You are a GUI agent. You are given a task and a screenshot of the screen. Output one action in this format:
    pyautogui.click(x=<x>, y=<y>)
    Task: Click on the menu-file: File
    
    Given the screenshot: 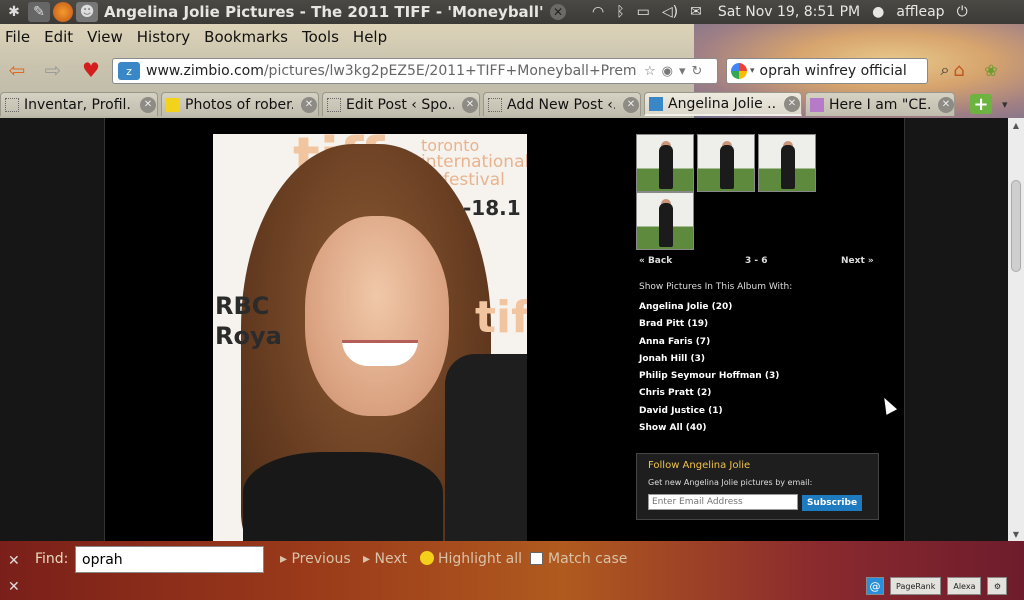 What is the action you would take?
    pyautogui.click(x=17, y=37)
    